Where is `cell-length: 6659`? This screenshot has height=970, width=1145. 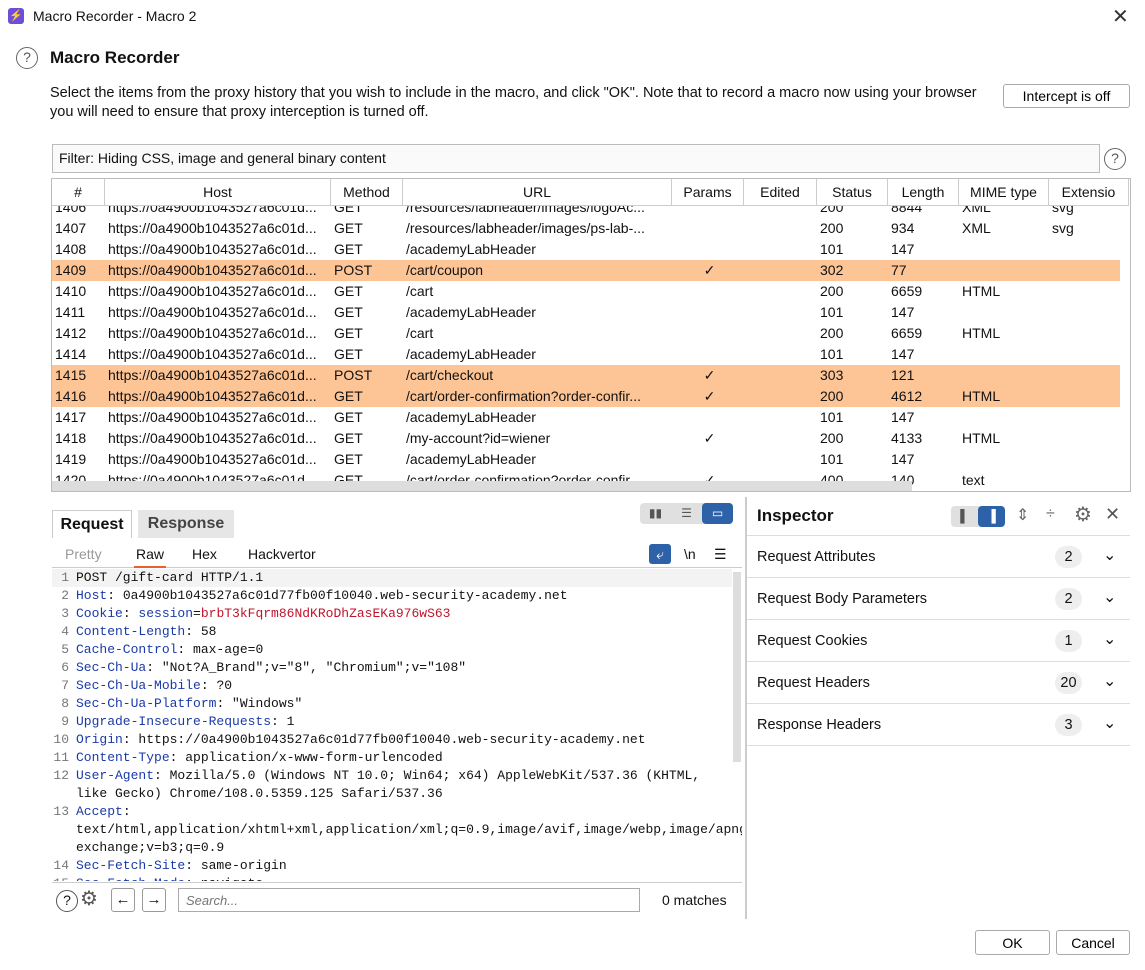 cell-length: 6659 is located at coordinates (907, 333).